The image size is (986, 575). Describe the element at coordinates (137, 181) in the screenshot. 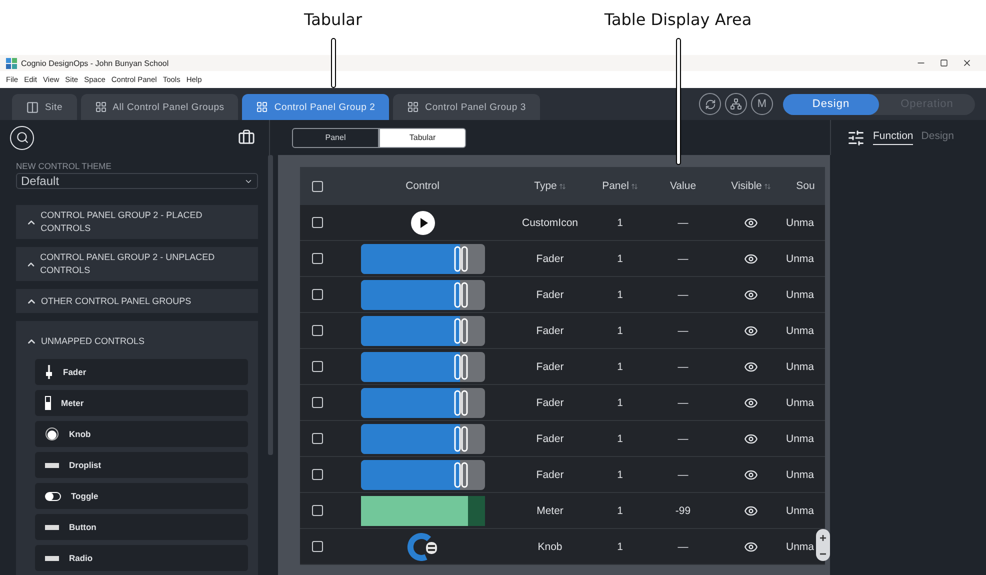

I see `theme-dropdown: Default` at that location.